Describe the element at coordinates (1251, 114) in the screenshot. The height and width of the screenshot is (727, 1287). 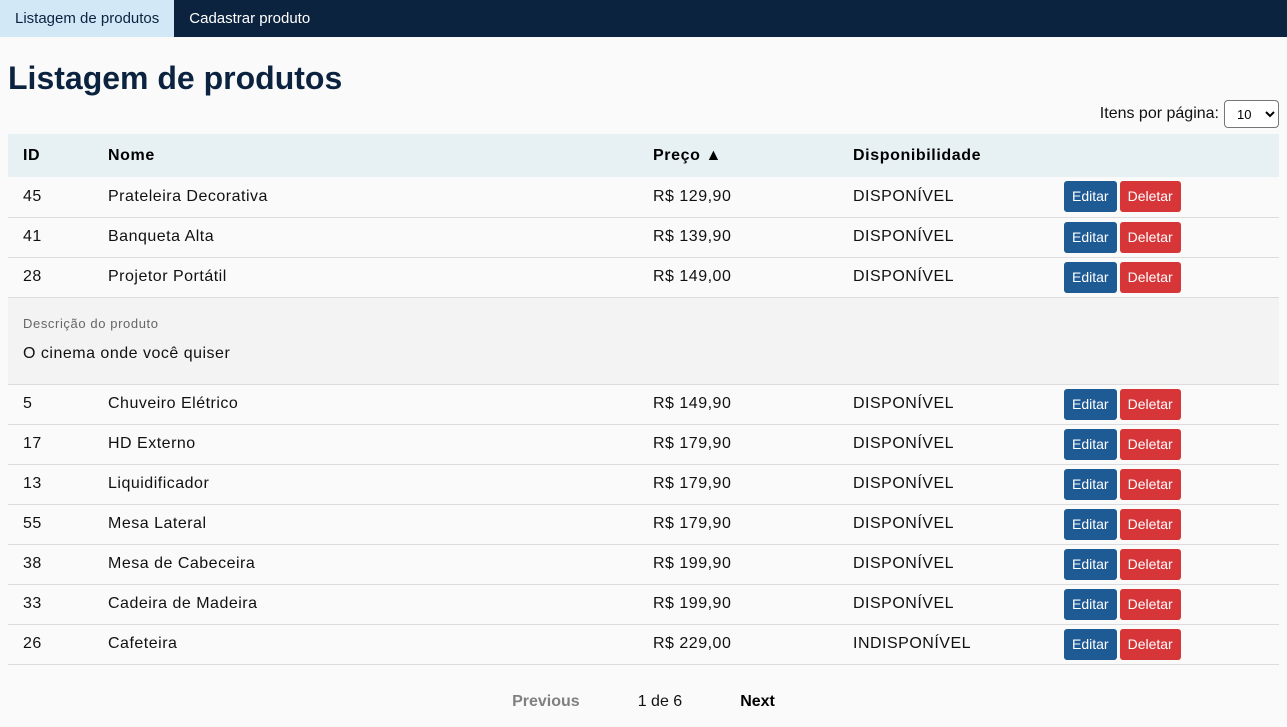
I see `per-page-select: 10` at that location.